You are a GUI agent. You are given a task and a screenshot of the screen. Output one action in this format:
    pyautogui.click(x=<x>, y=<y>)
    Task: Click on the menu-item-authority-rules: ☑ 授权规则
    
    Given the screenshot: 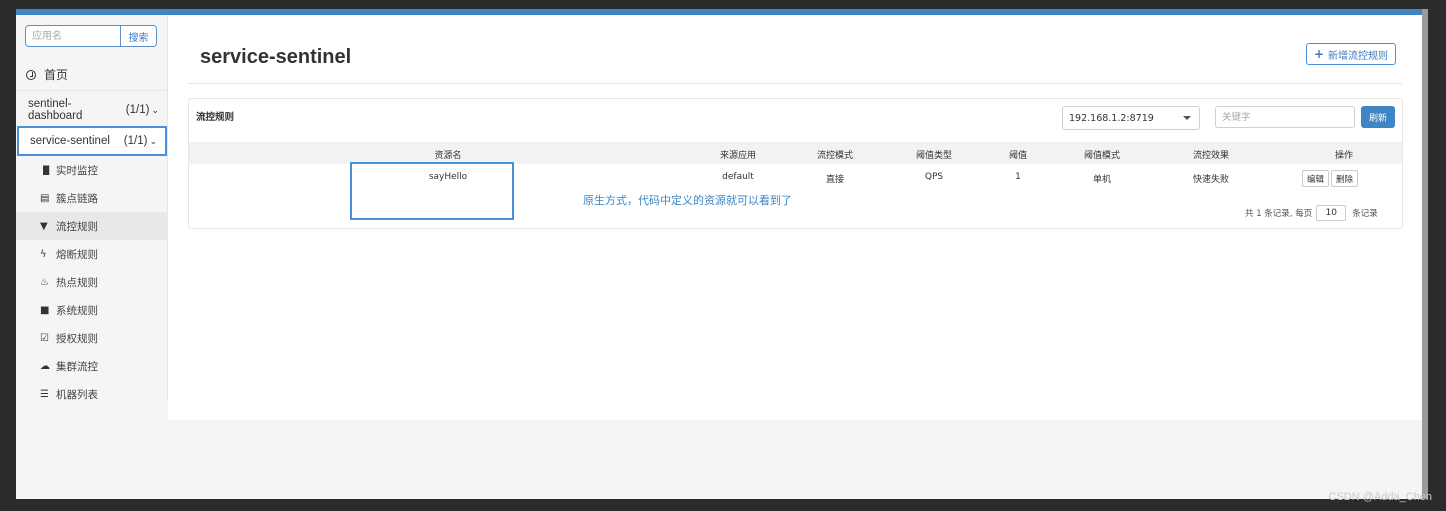 What is the action you would take?
    pyautogui.click(x=92, y=338)
    